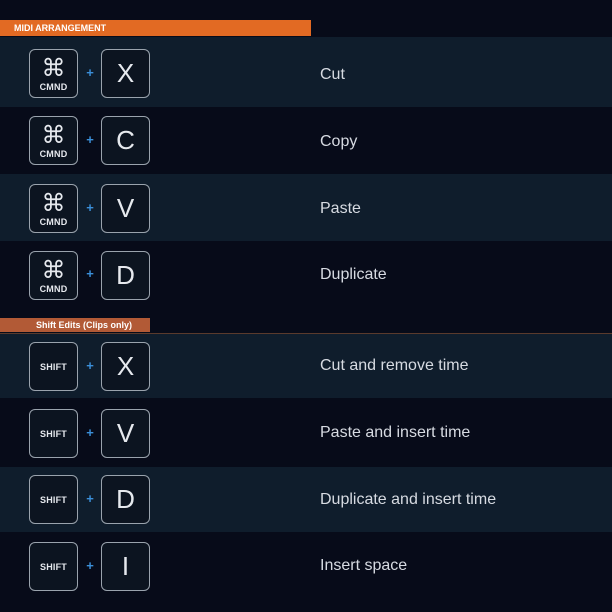 This screenshot has height=612, width=612. I want to click on shortcut-row-duplicate: ⌘ CMND + D Duplicate, so click(306, 276).